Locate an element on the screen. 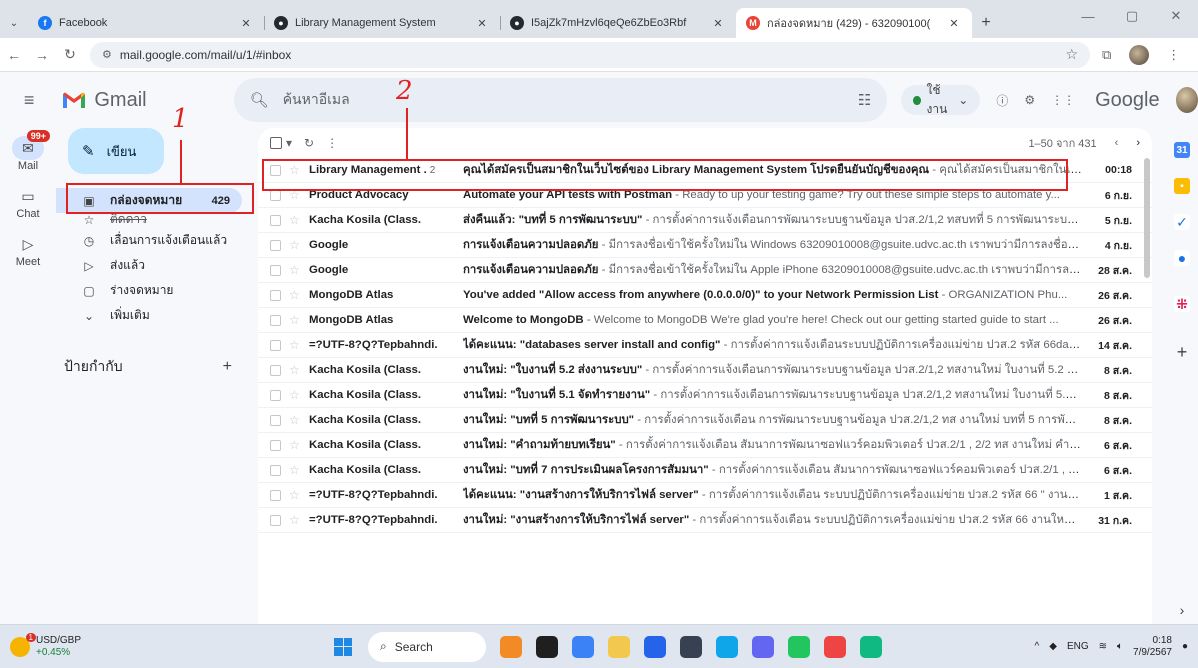 This screenshot has width=1198, height=668. restore-icon: ▢ is located at coordinates (1132, 16).